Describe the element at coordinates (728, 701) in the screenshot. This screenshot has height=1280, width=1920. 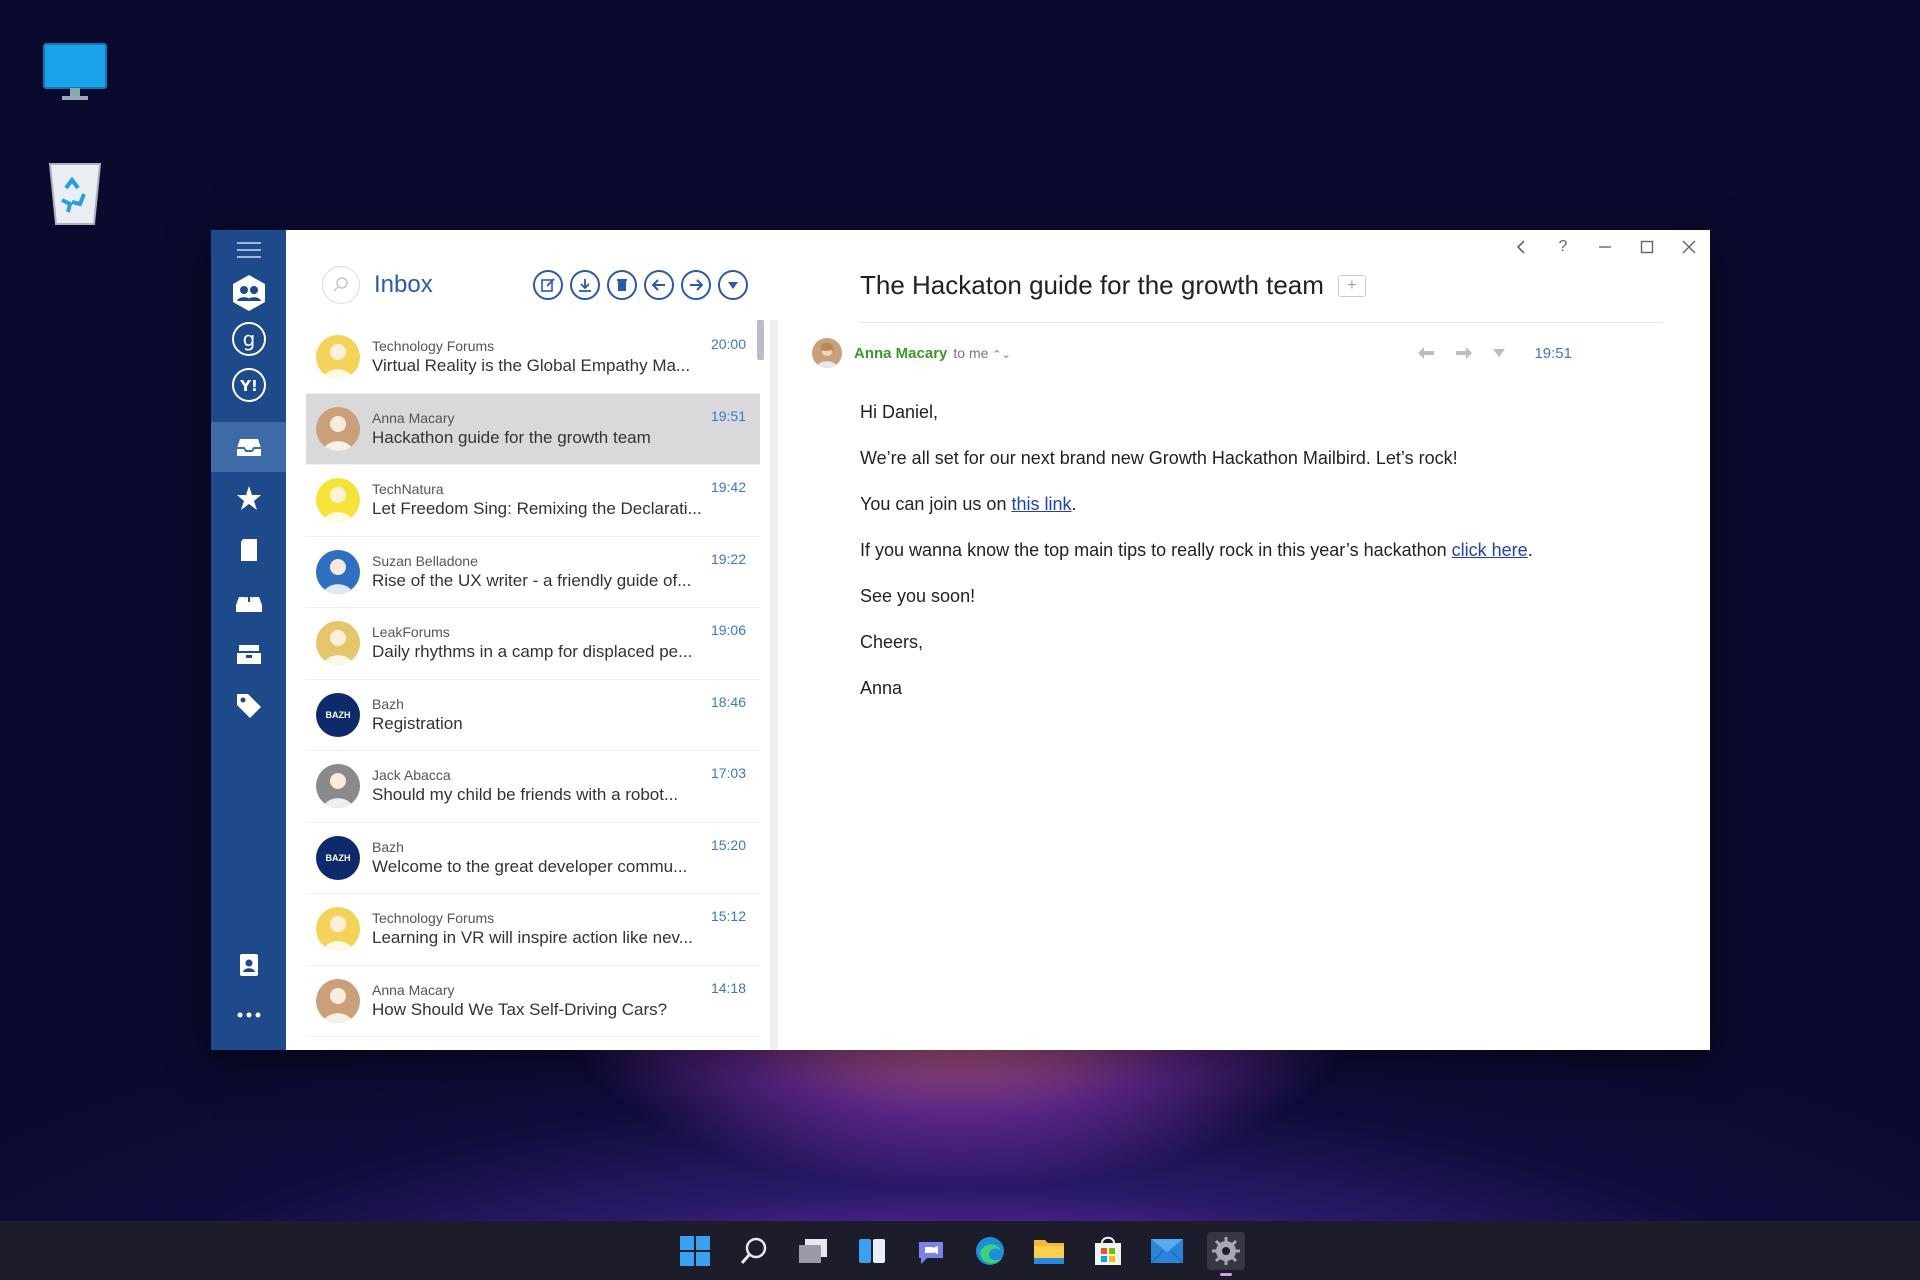
I see `message-time: 18:46` at that location.